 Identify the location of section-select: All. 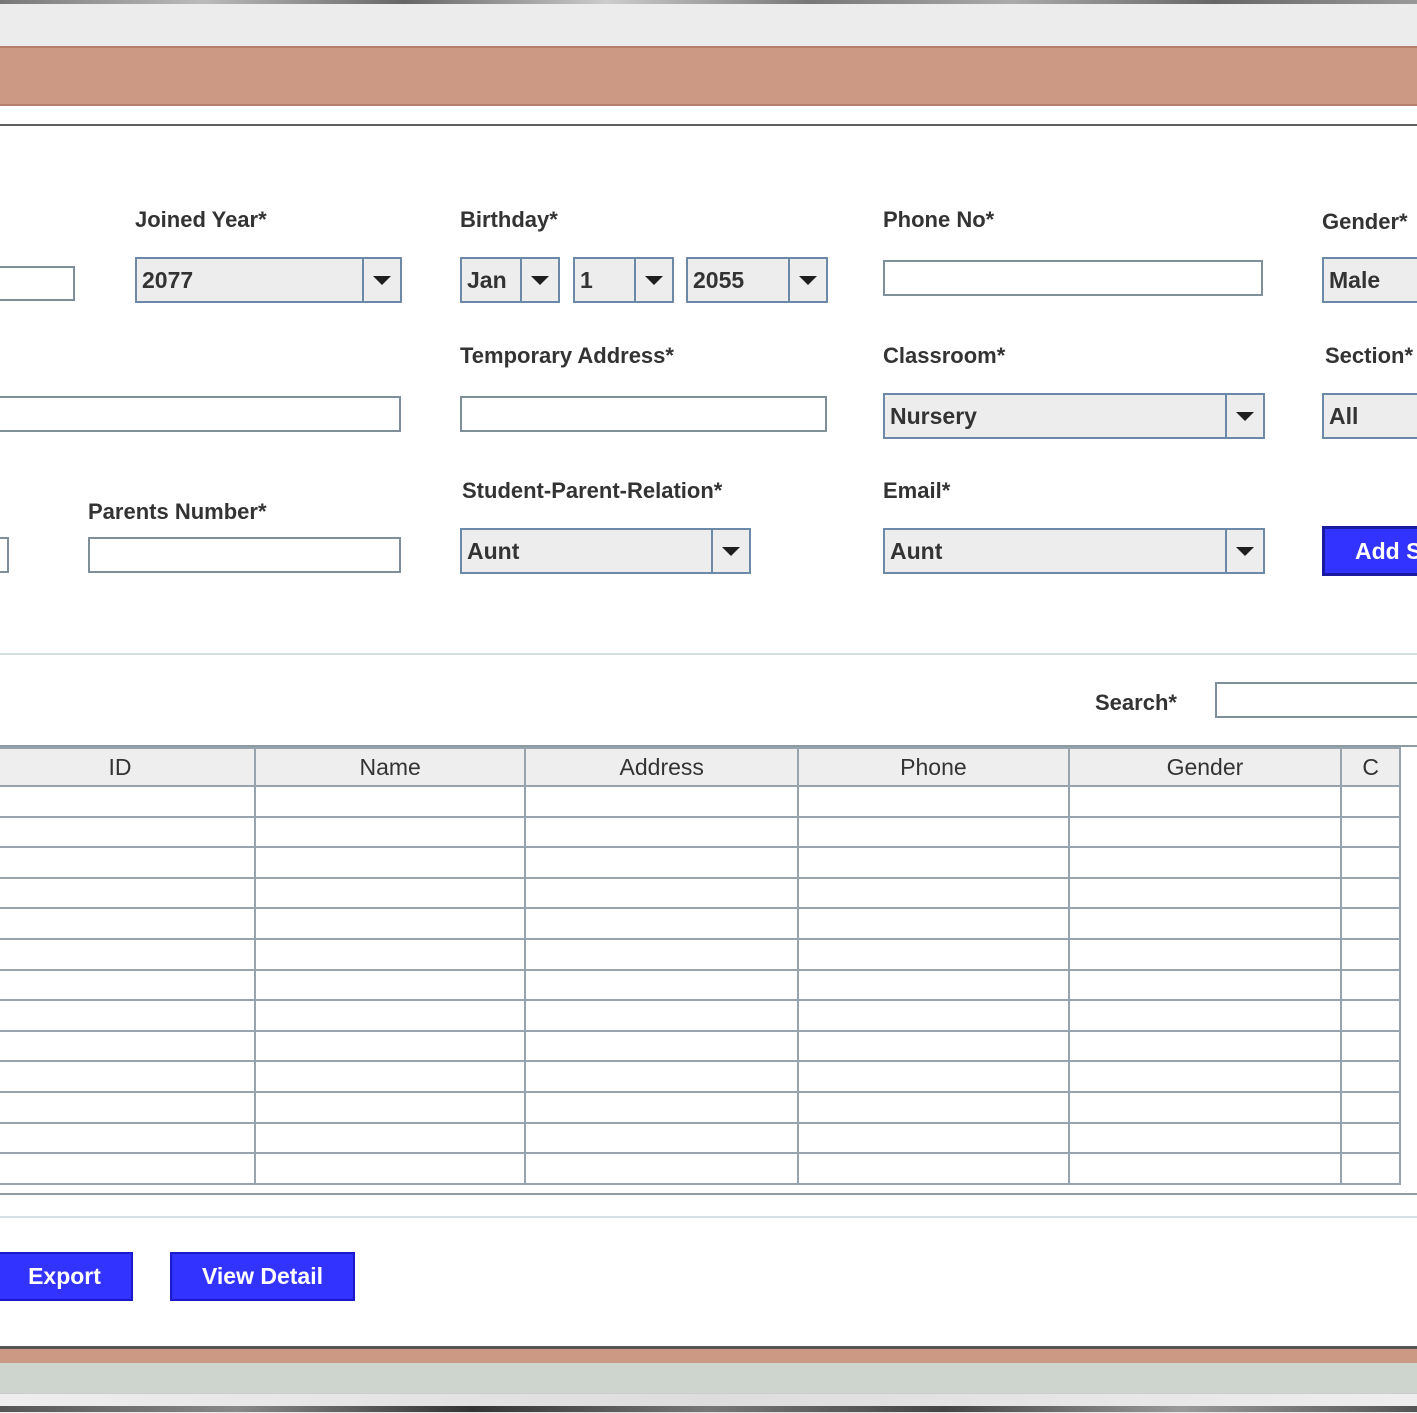
(1369, 416).